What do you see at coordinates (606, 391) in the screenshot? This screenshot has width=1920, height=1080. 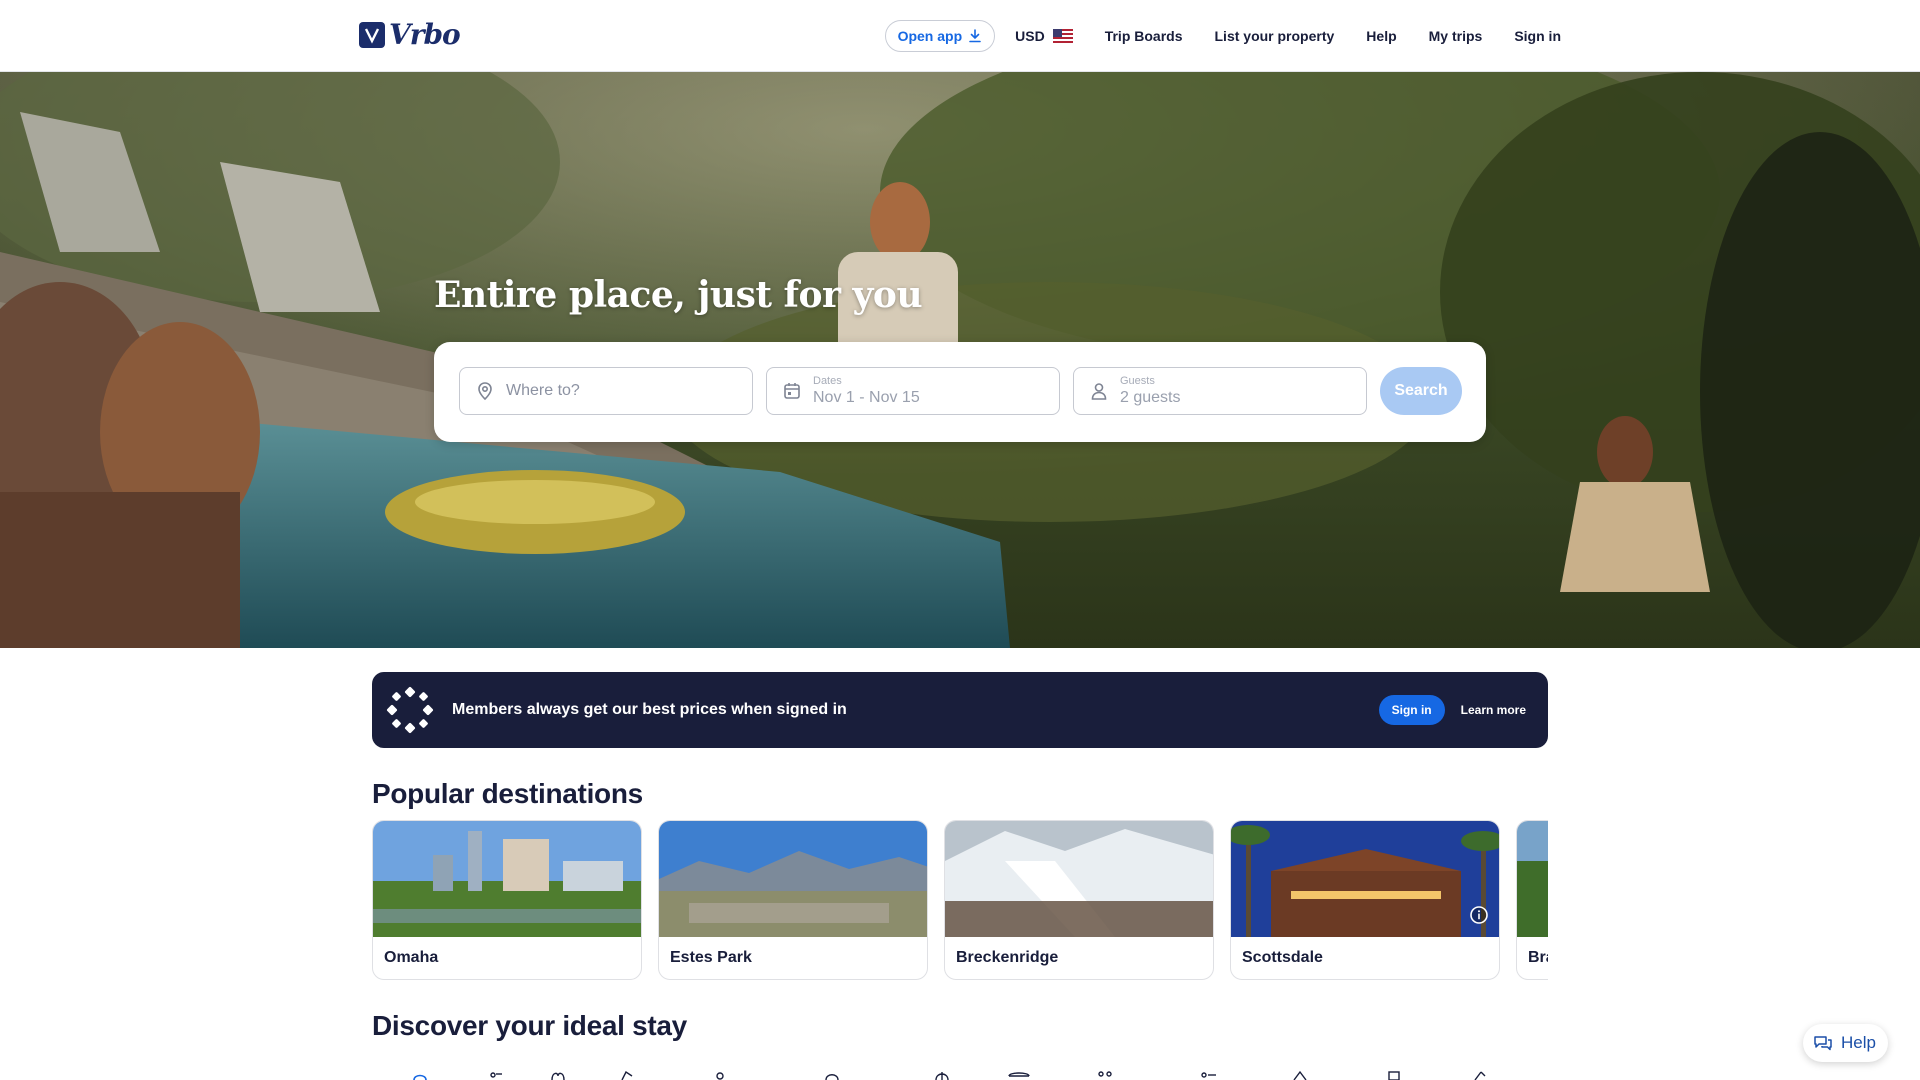 I see `destination-field: Where to?` at bounding box center [606, 391].